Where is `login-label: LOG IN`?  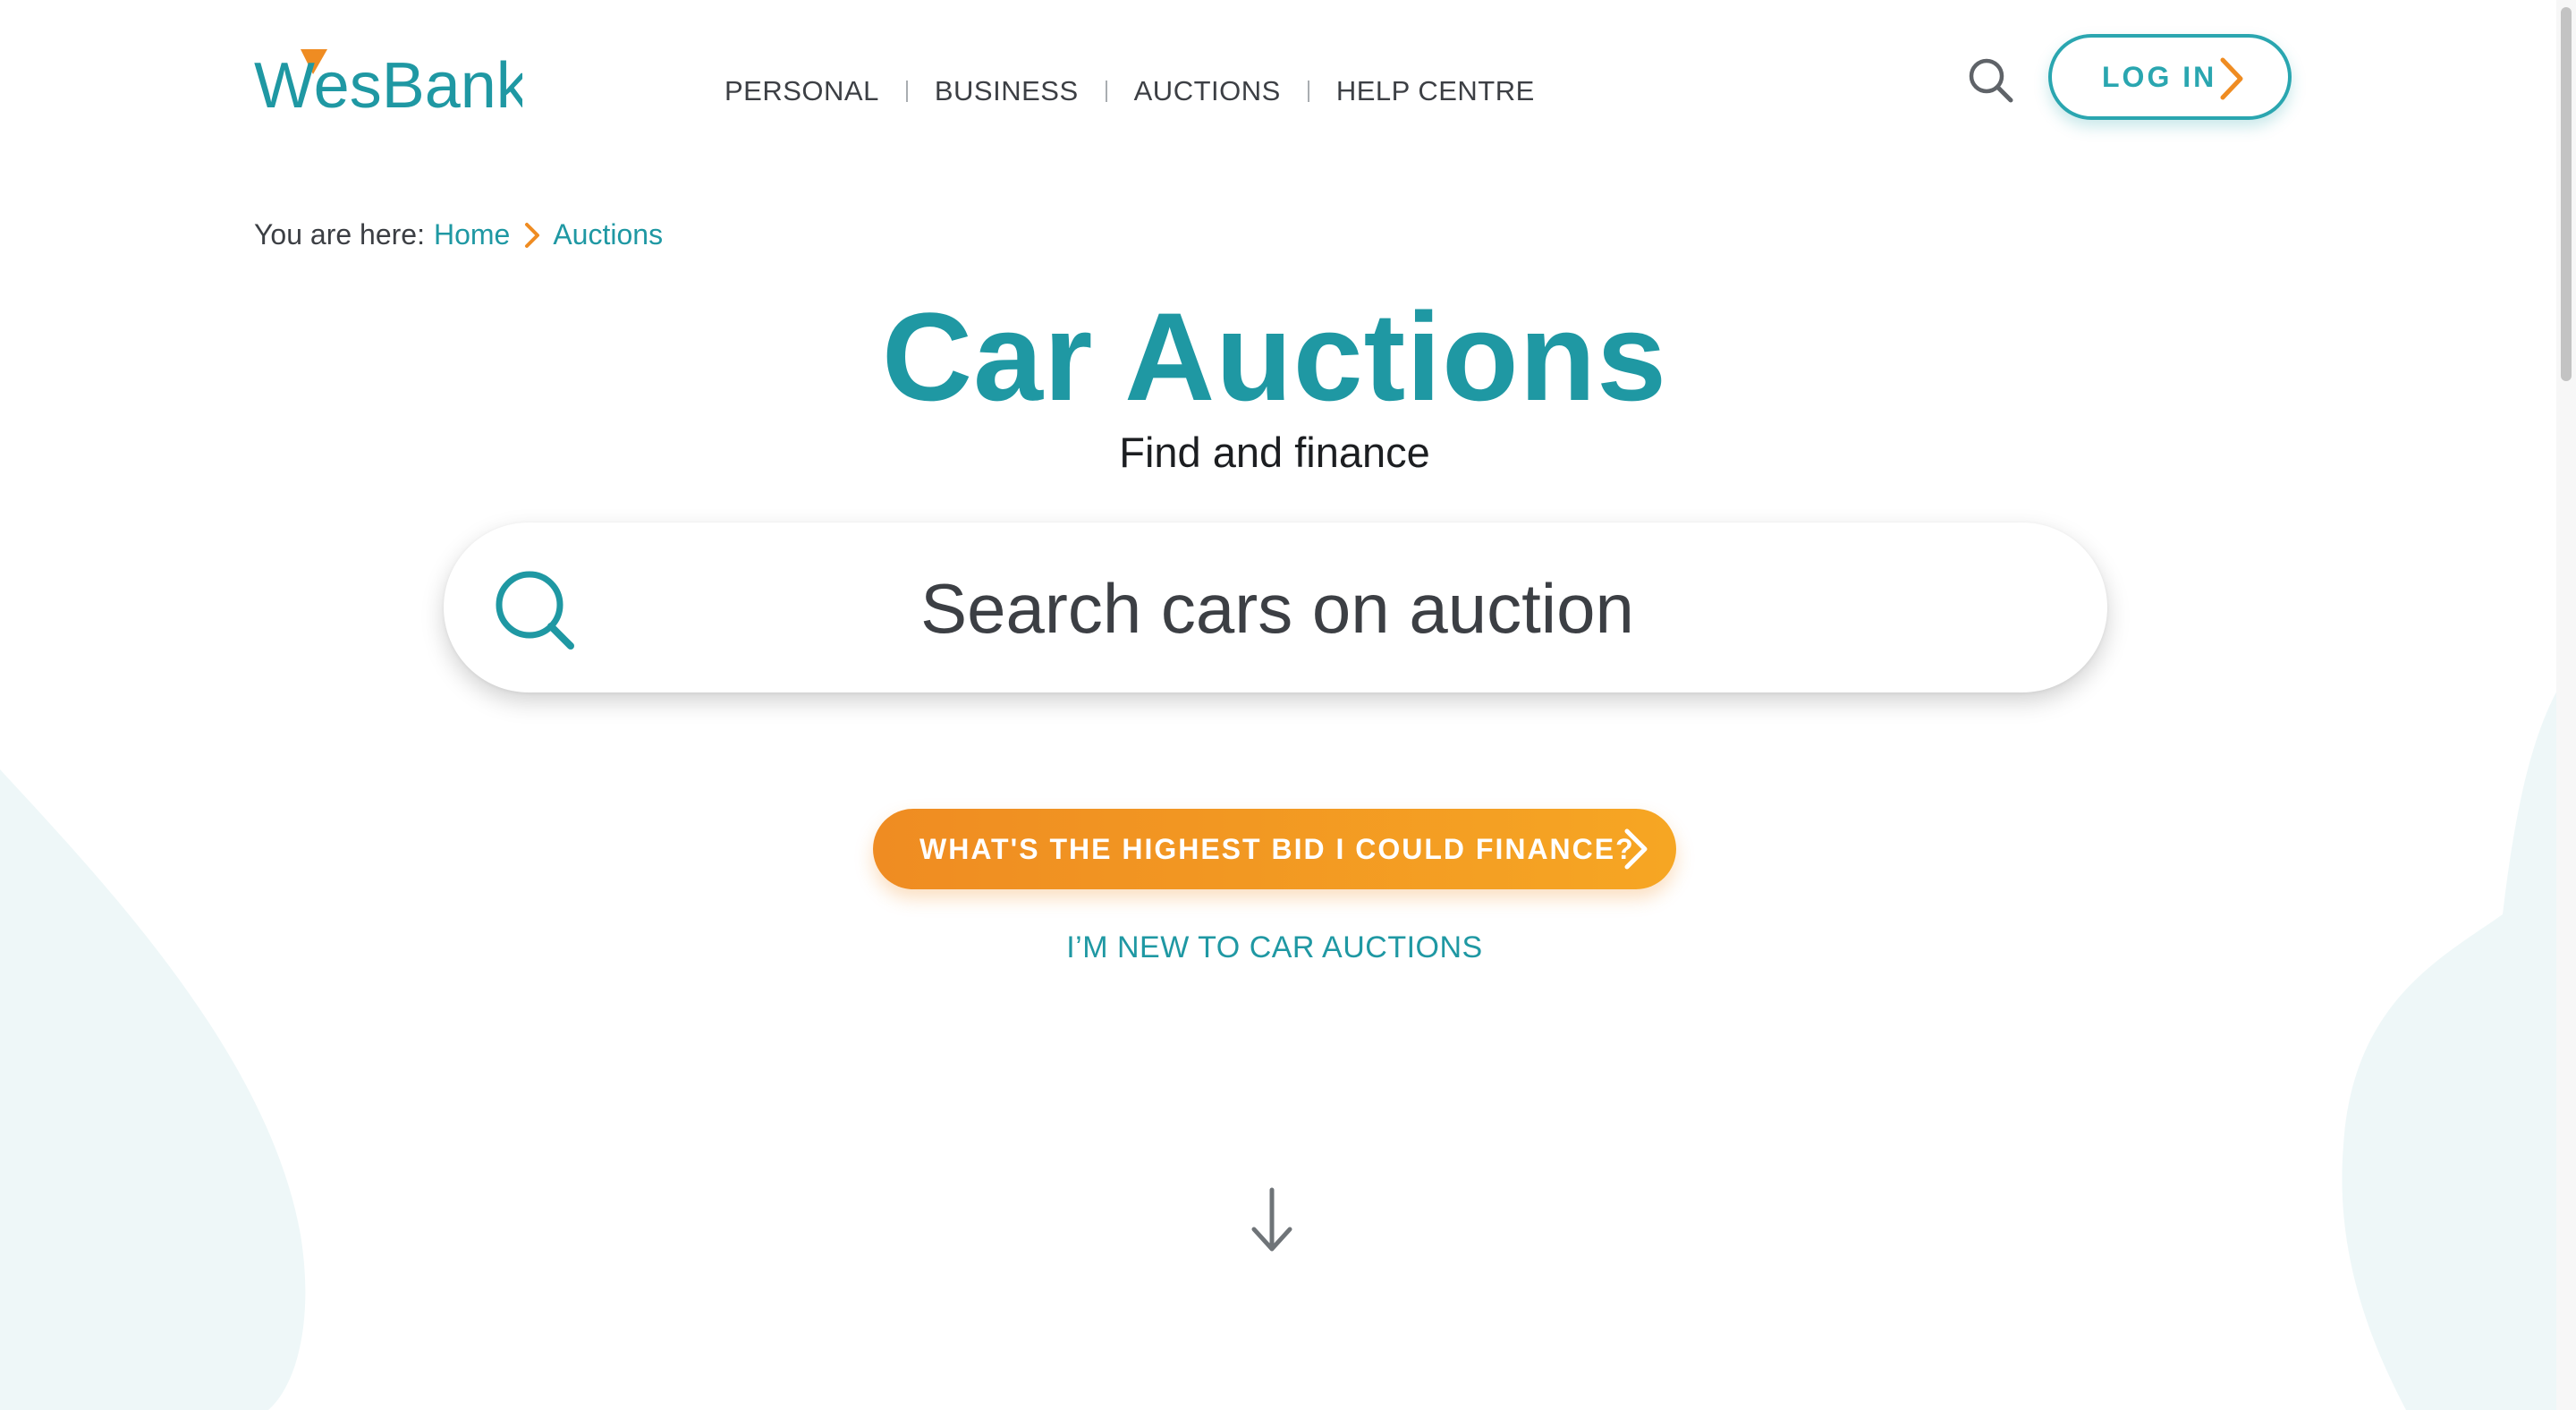 login-label: LOG IN is located at coordinates (2159, 77).